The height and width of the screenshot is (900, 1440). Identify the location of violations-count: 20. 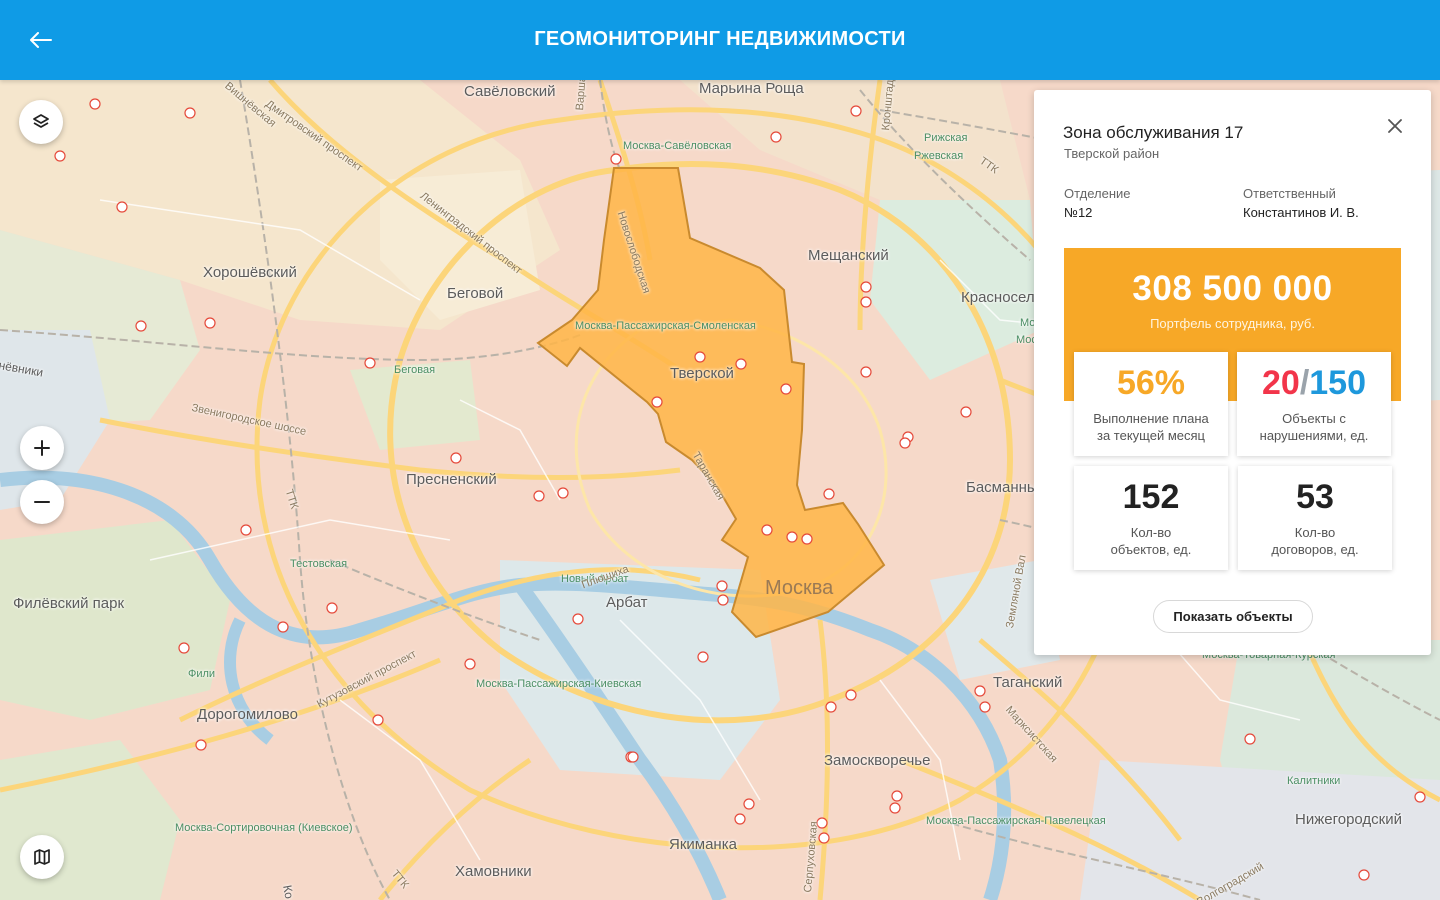
(1280, 383).